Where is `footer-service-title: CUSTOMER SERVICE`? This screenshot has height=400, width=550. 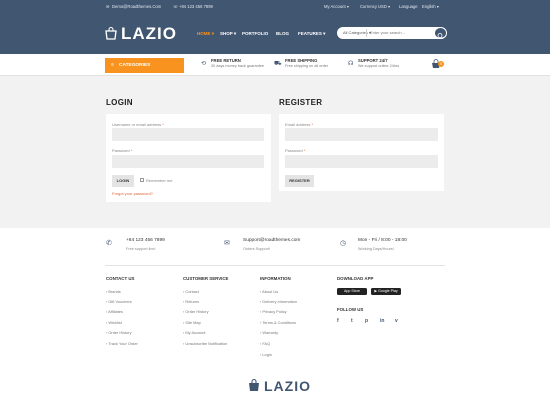
footer-service-title: CUSTOMER SERVICE is located at coordinates (206, 278).